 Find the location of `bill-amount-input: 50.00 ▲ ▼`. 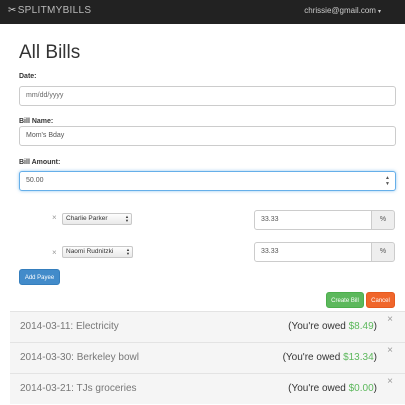

bill-amount-input: 50.00 ▲ ▼ is located at coordinates (207, 181).